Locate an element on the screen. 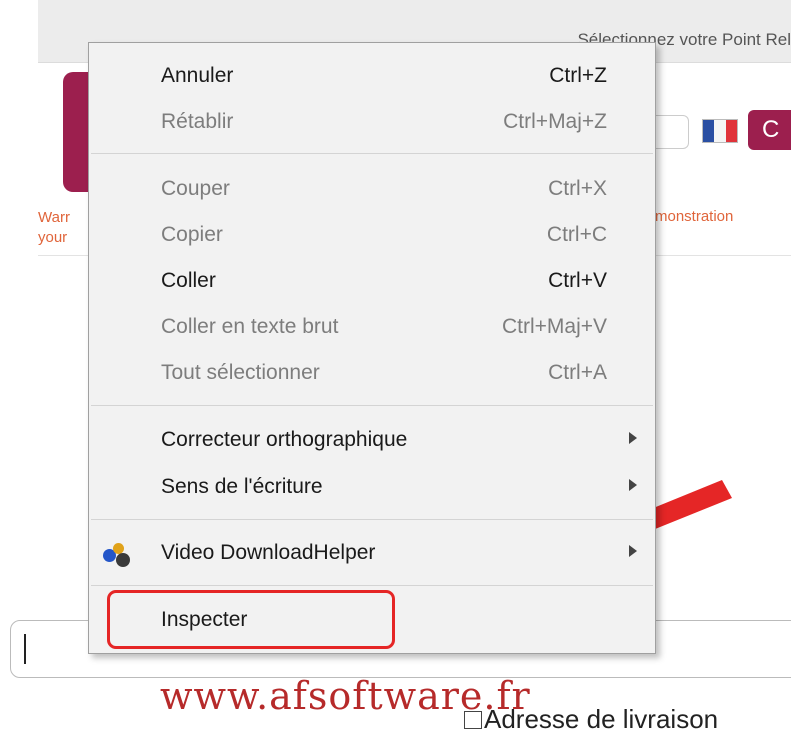  menu-item-label: Copier is located at coordinates (192, 234).